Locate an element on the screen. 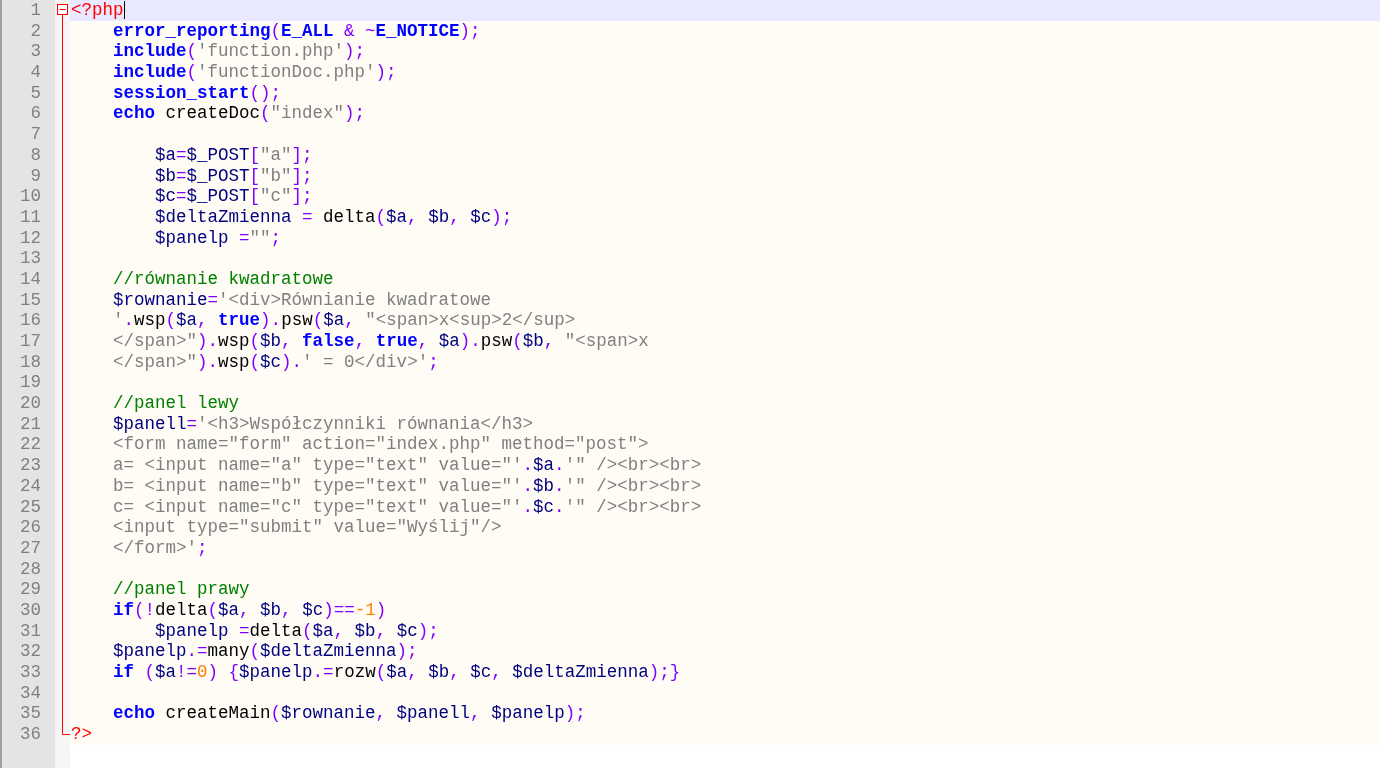 Image resolution: width=1380 pixels, height=768 pixels. line-number: 35 is located at coordinates (30, 714).